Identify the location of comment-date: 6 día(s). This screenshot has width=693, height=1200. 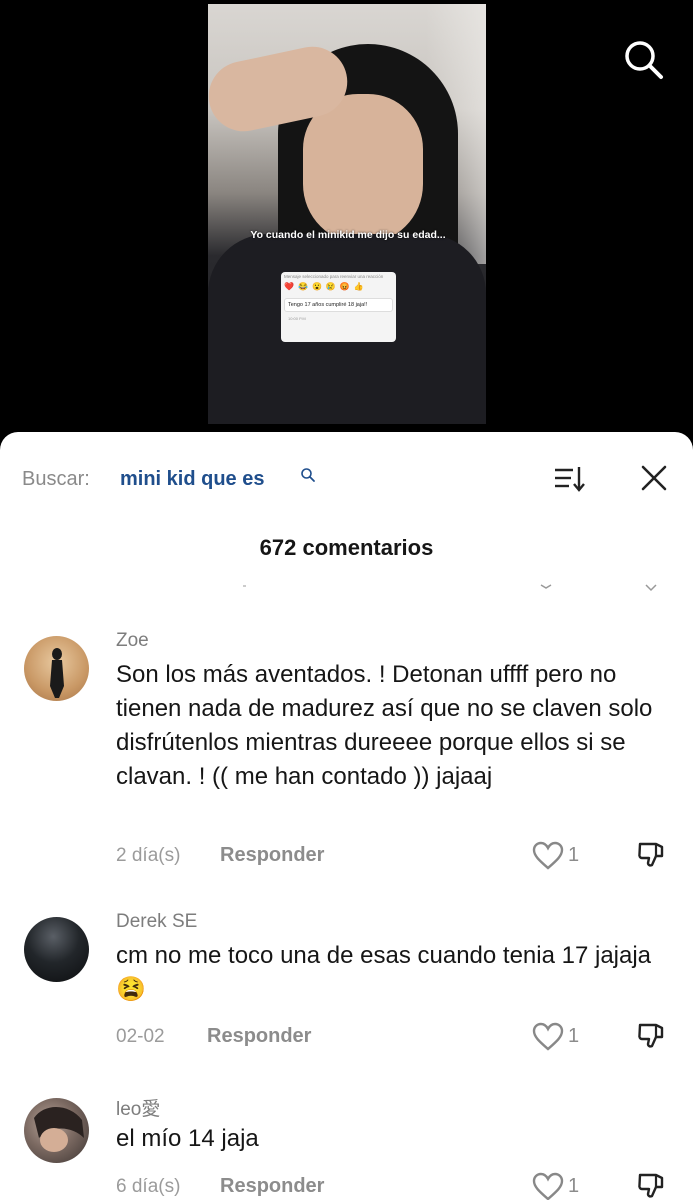
(148, 1186).